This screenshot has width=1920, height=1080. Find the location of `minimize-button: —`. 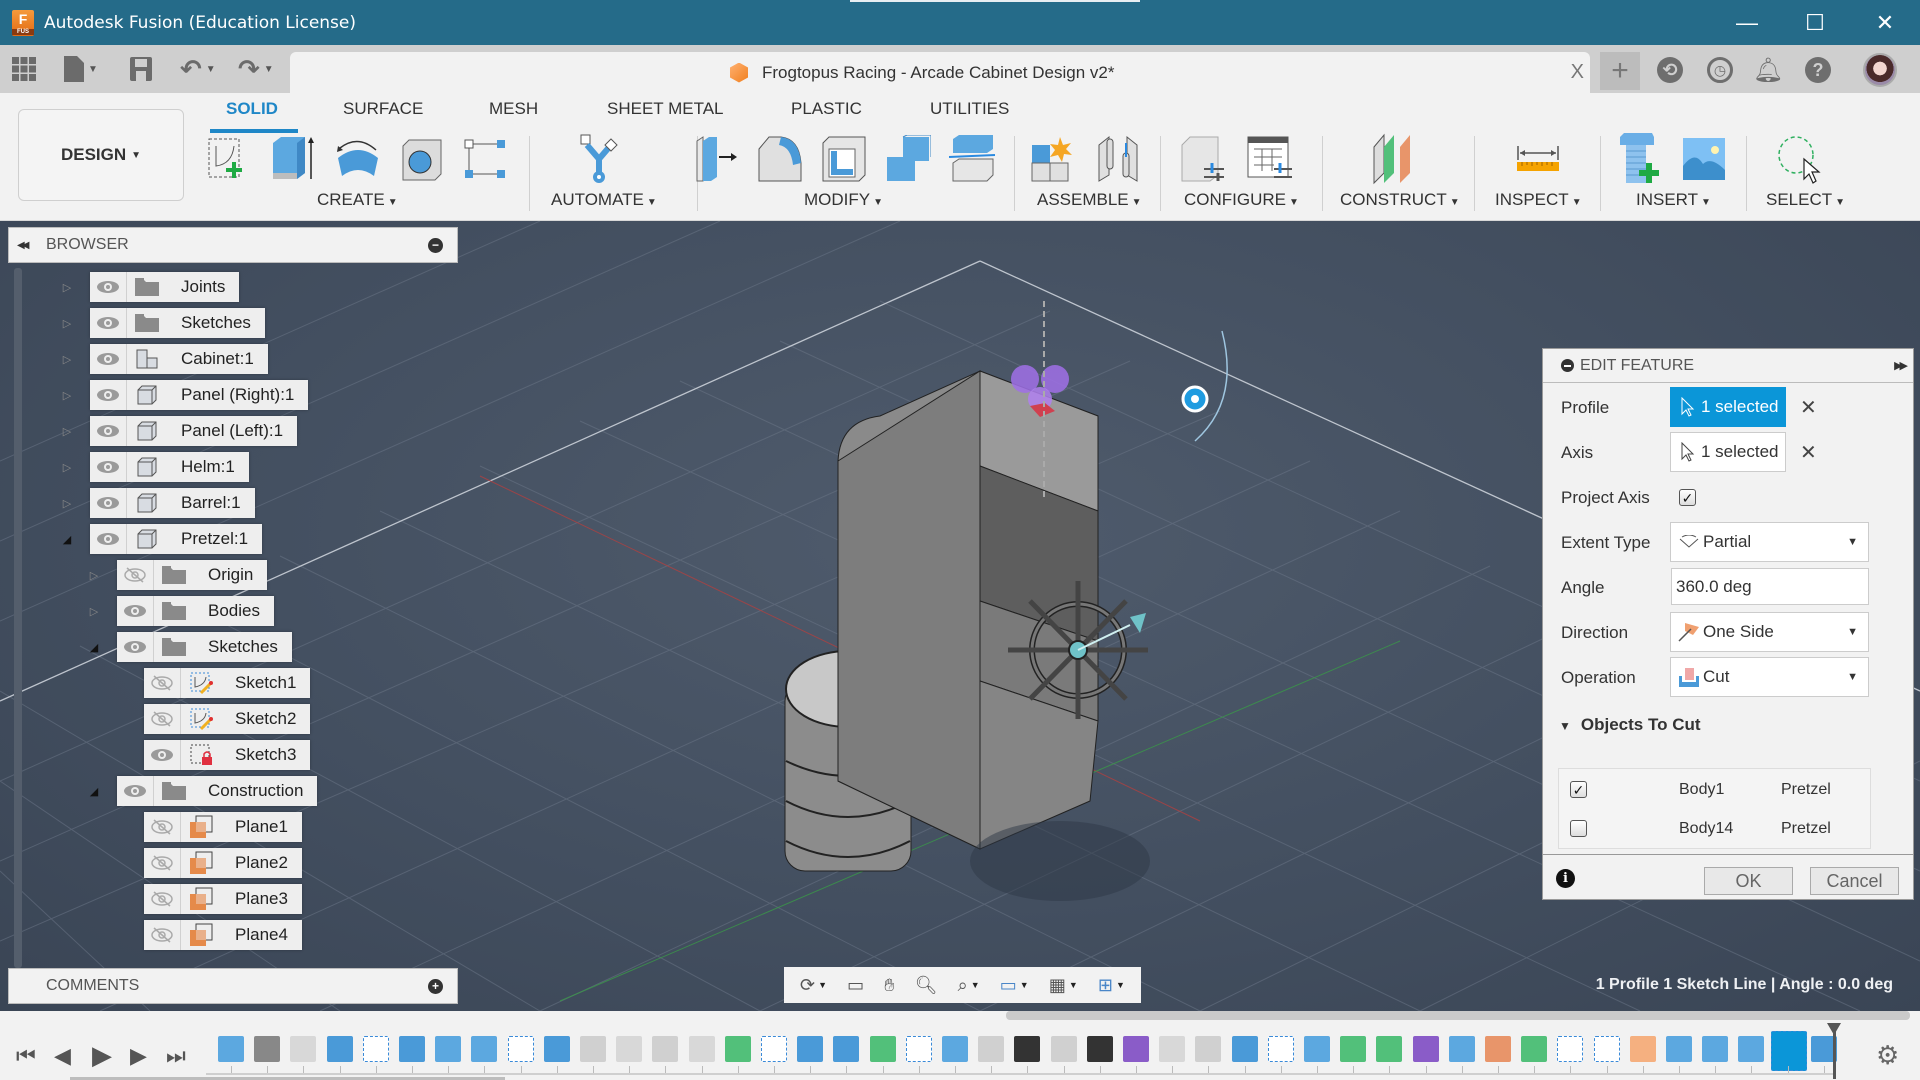

minimize-button: — is located at coordinates (1747, 22).